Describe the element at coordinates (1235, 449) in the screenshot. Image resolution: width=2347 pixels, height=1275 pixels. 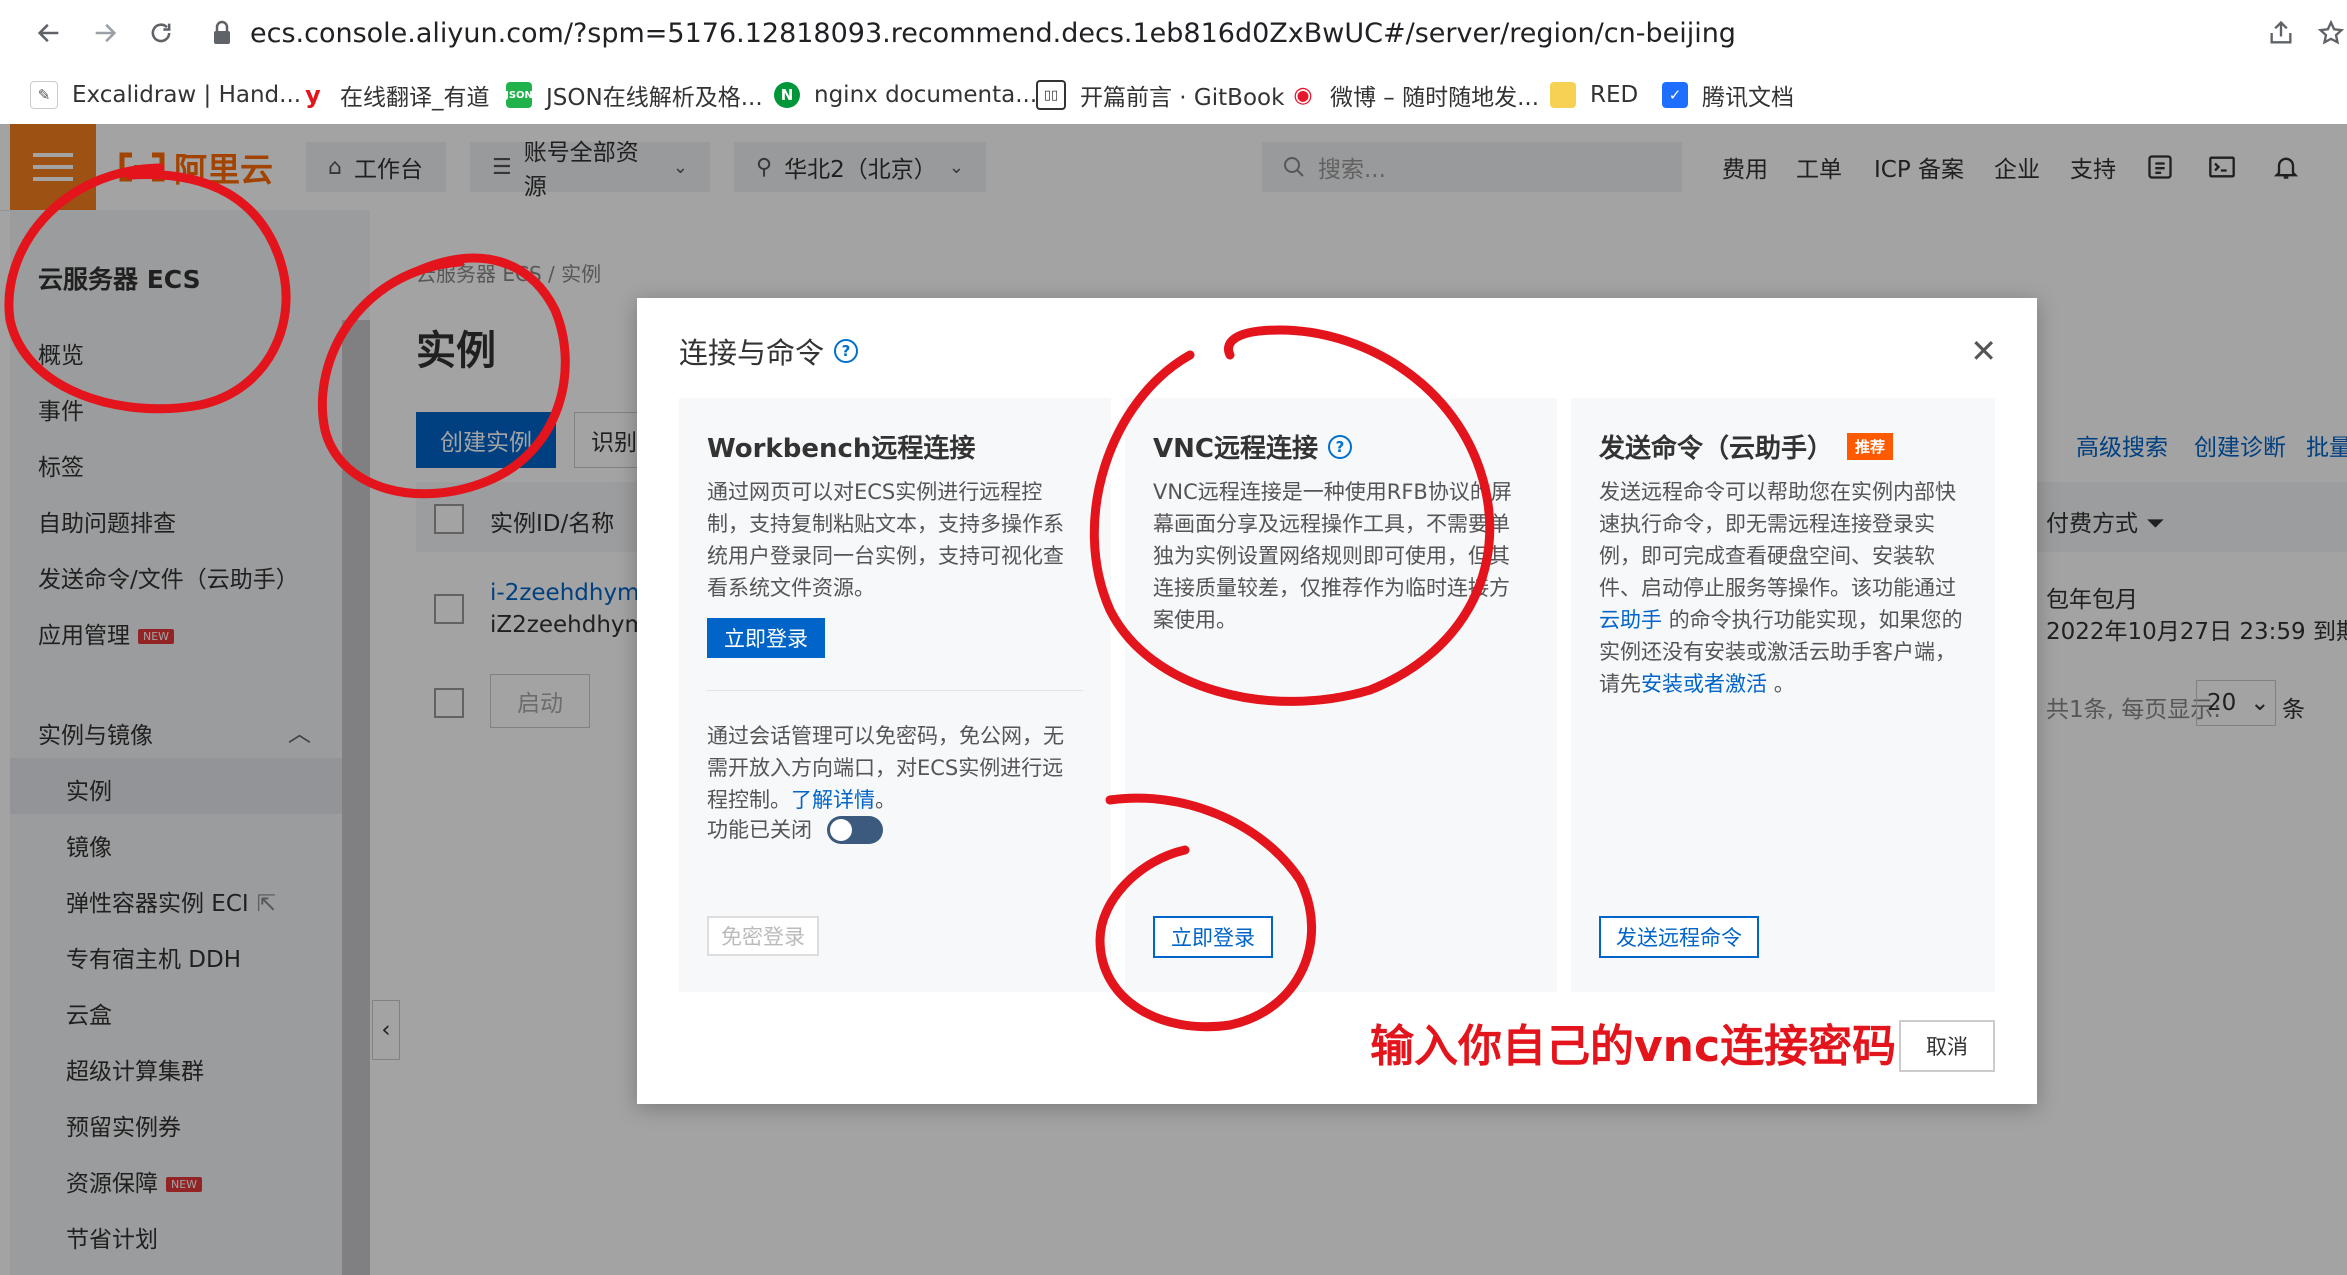
I see `vnc-title-text: VNC远程连接` at that location.